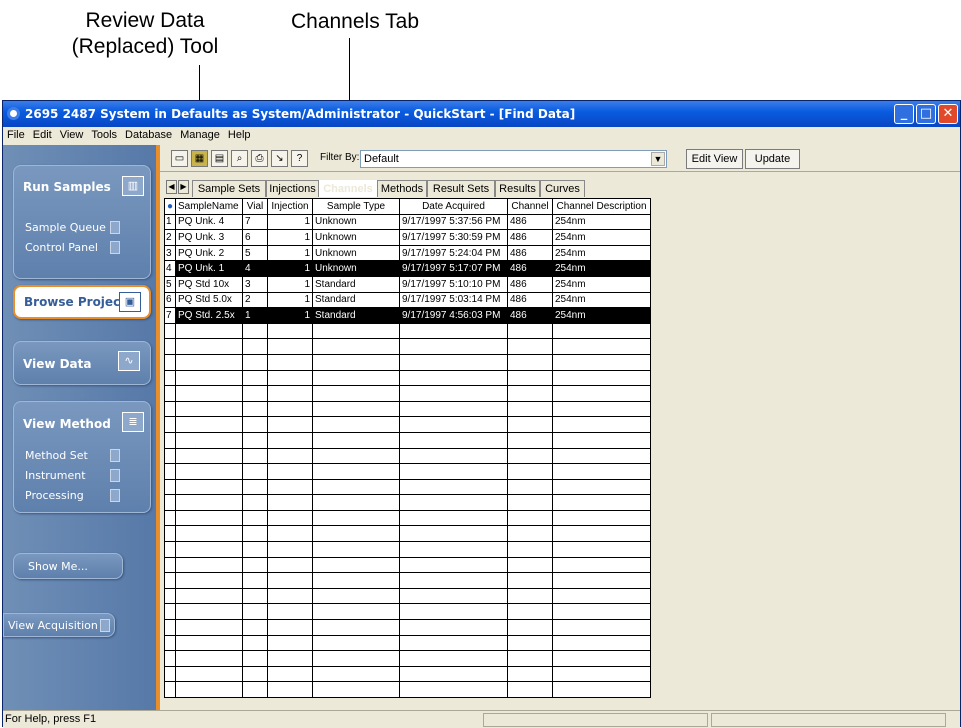 This screenshot has width=961, height=728. What do you see at coordinates (209, 222) in the screenshot?
I see `sample-name-cell: PQ Unk. 4` at bounding box center [209, 222].